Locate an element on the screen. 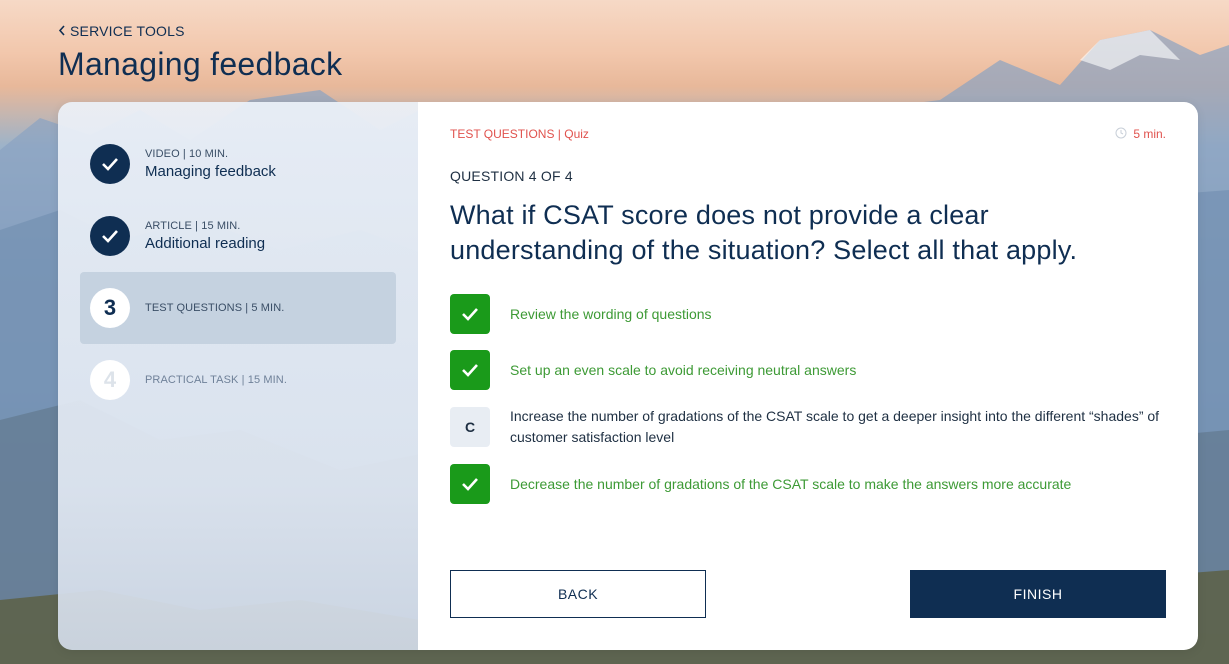 Image resolution: width=1229 pixels, height=664 pixels. step-test-questions: 3 TEST QUESTIONS | 5 MIN. is located at coordinates (238, 308).